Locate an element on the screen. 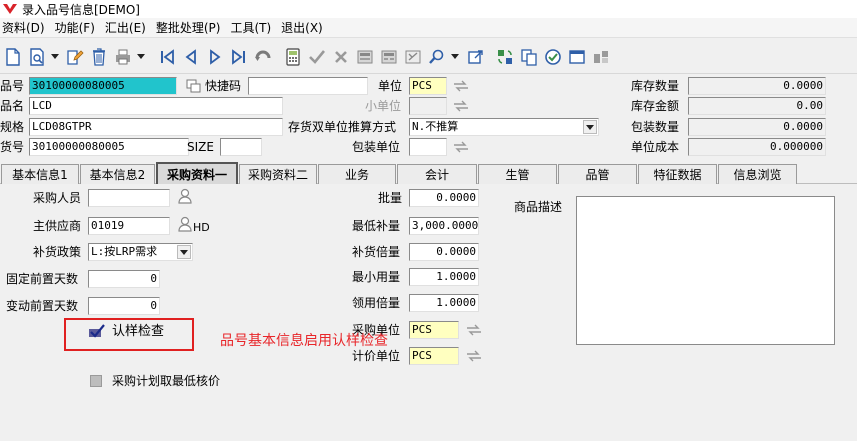 The image size is (857, 441). menu-bar: 资料(D) 功能(F) 汇出(E) 整批处理(P) 工具(T) 退出(X) is located at coordinates (428, 28).